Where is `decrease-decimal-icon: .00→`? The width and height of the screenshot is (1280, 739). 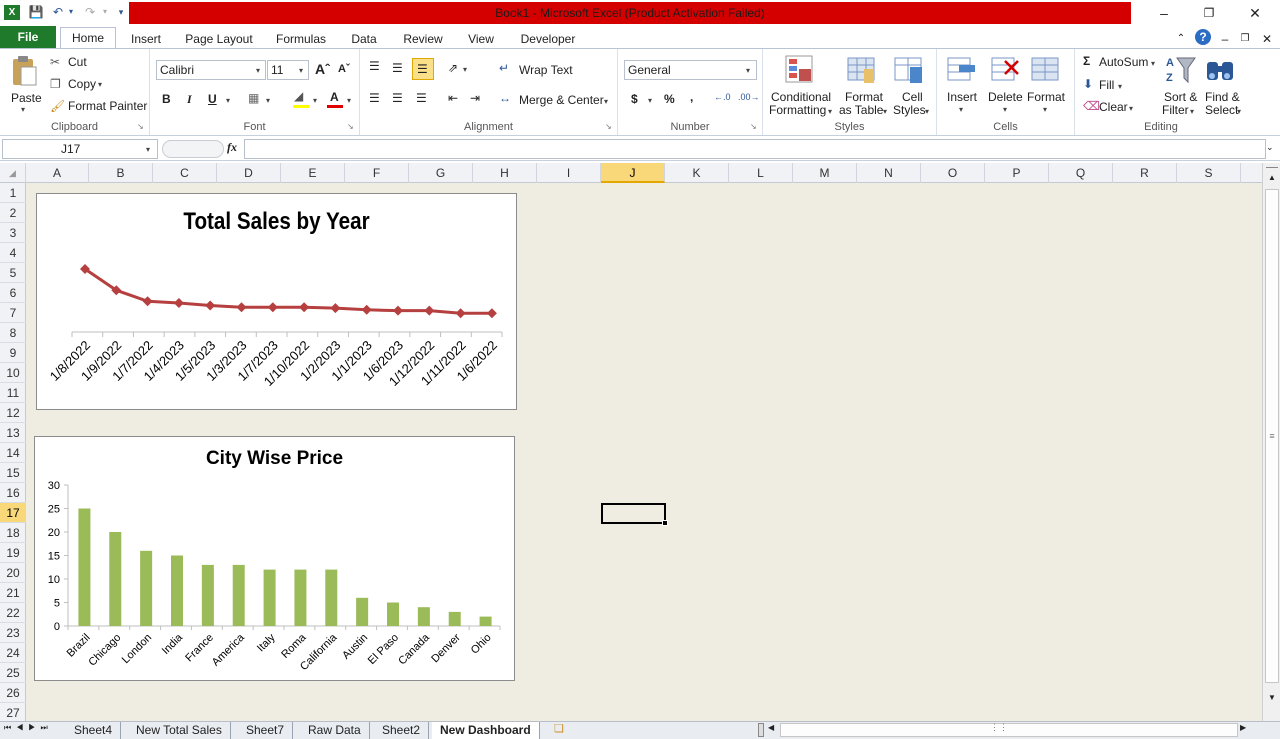
decrease-decimal-icon: .00→ is located at coordinates (749, 97).